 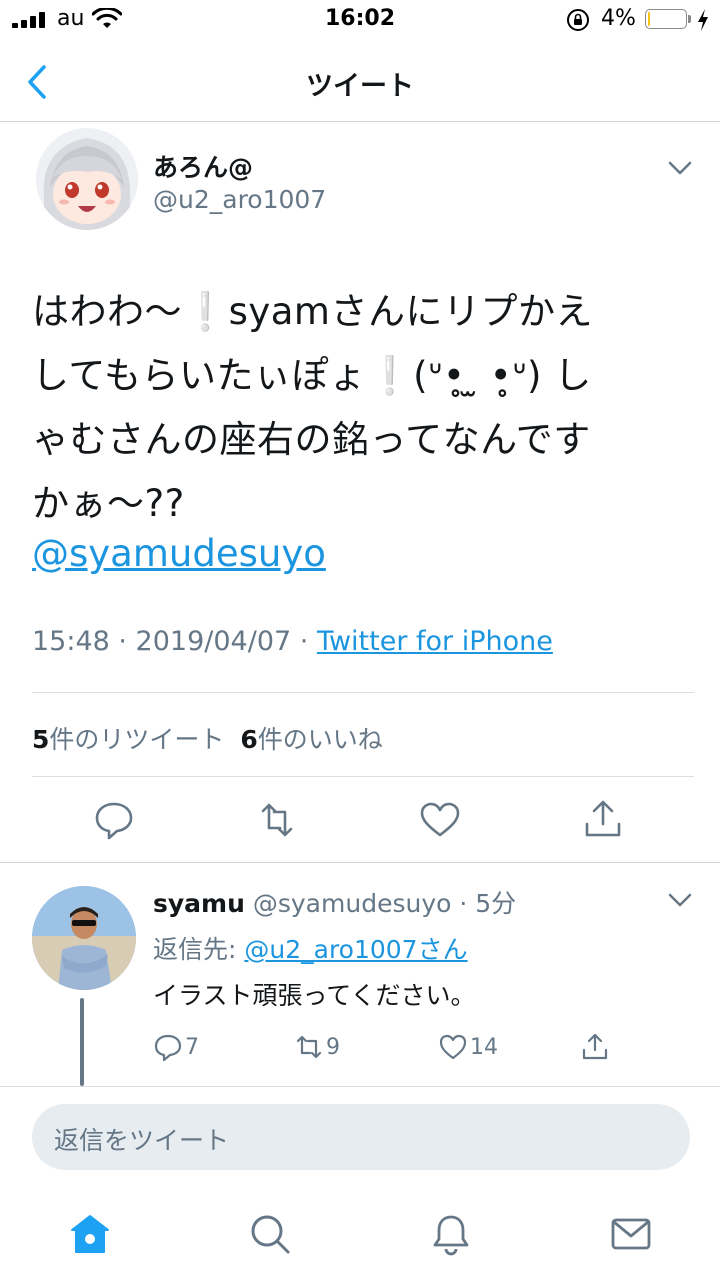 What do you see at coordinates (174, 641) in the screenshot?
I see `tweet-timestamp: 15:48 · 2019/04/07 ·` at bounding box center [174, 641].